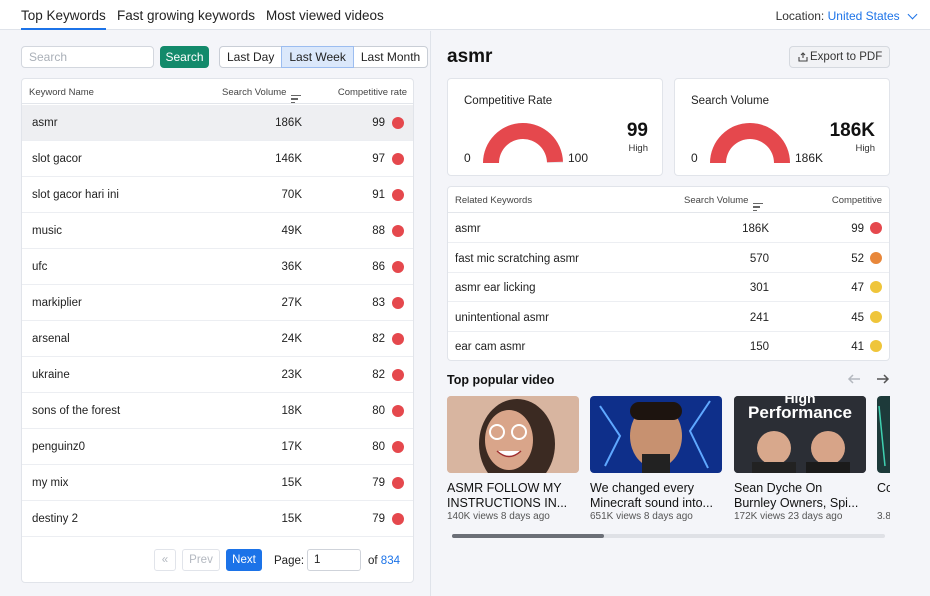 The width and height of the screenshot is (930, 596). What do you see at coordinates (57, 159) in the screenshot?
I see `keyword-name: slot gacor` at bounding box center [57, 159].